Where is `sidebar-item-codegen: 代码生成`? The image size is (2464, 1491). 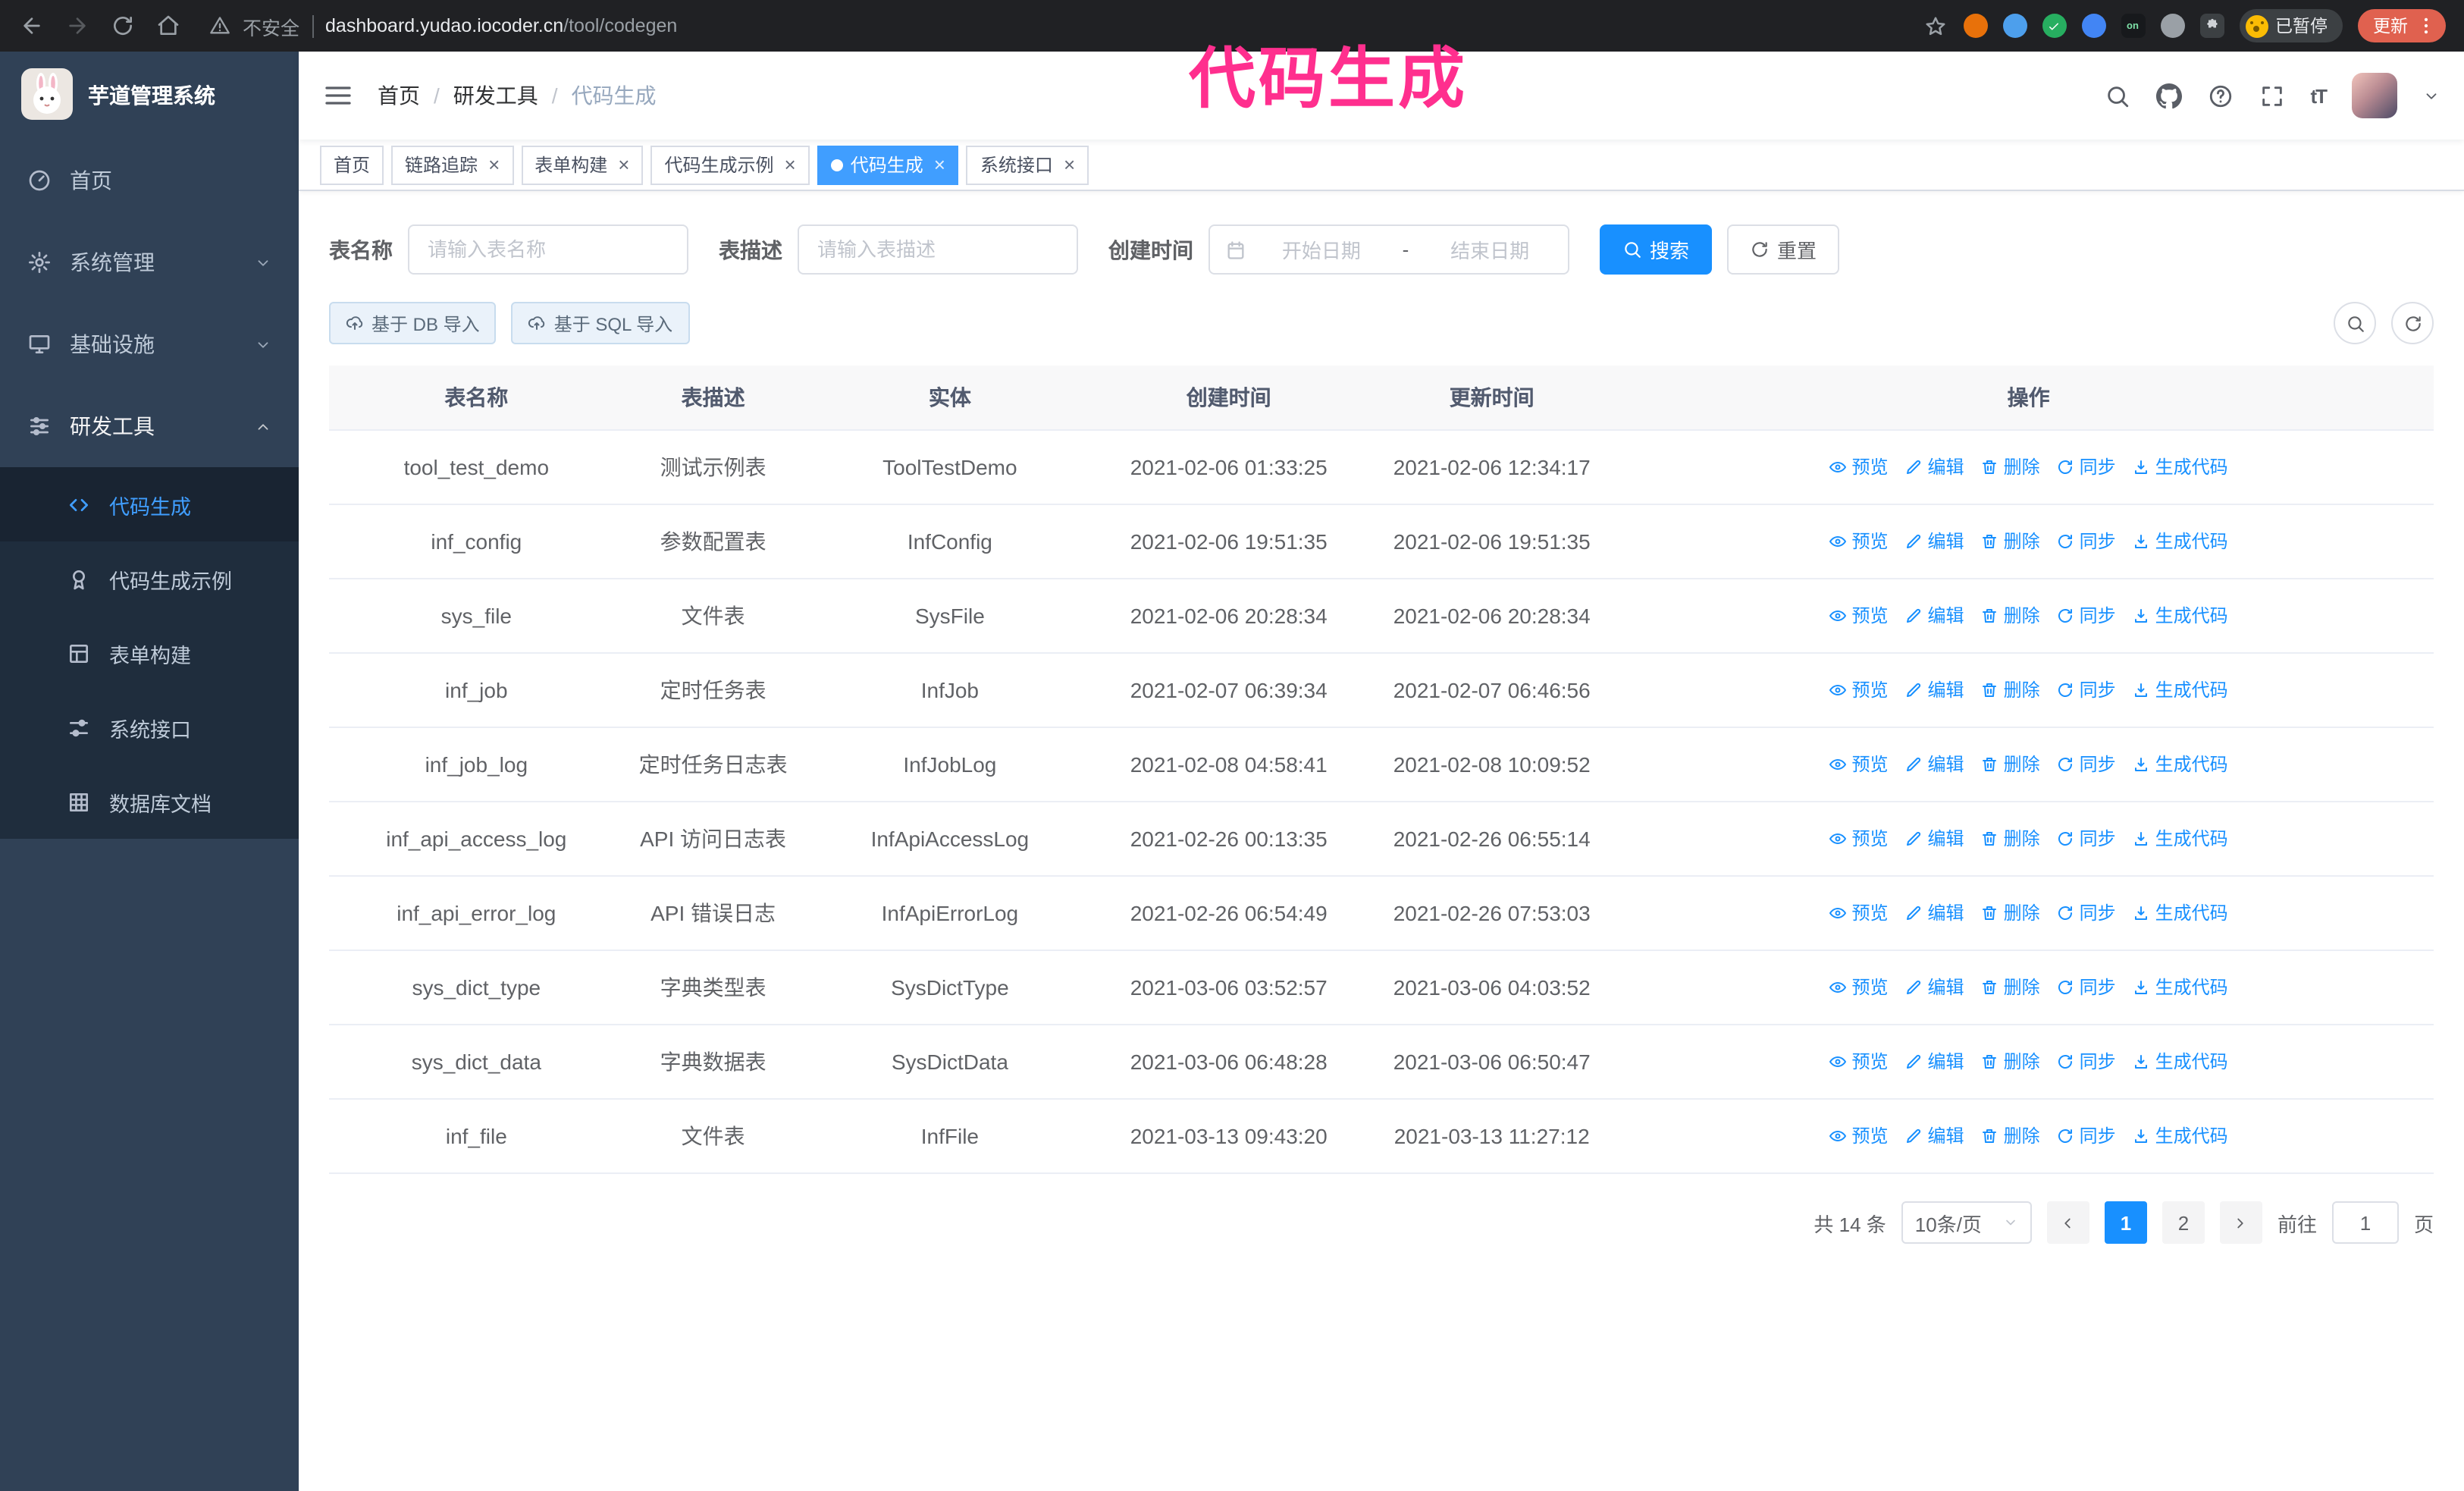
sidebar-item-codegen: 代码生成 is located at coordinates (150, 504).